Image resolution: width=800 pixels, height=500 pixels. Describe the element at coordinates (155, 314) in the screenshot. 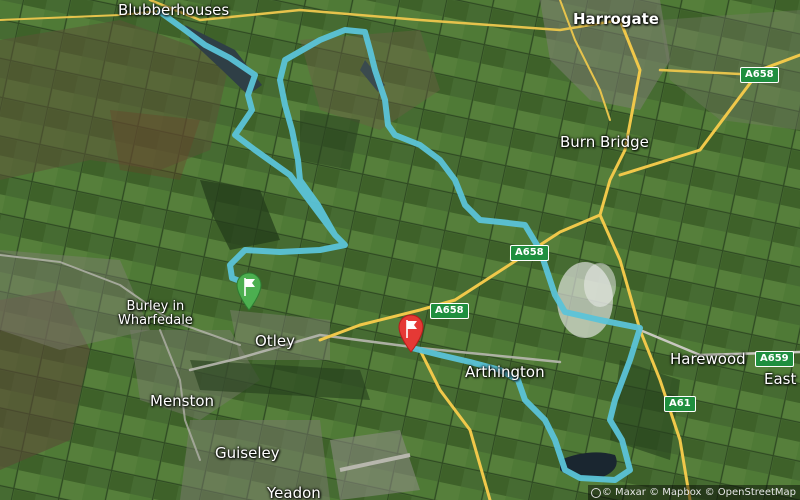

I see `place-burley-in-wharfedale: Burley in Wharfedale` at that location.